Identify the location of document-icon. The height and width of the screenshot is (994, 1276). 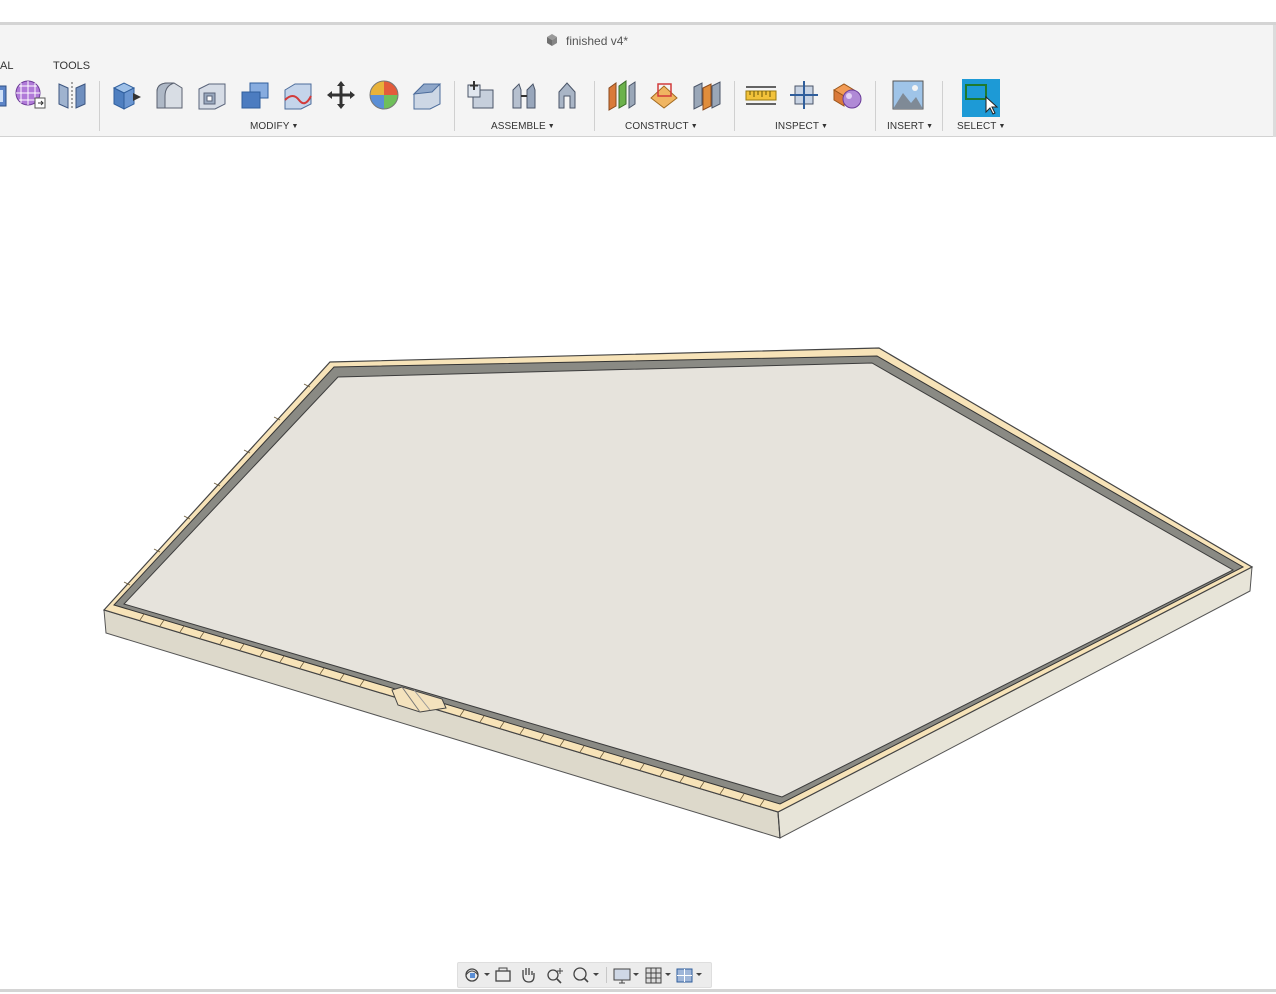
(552, 40).